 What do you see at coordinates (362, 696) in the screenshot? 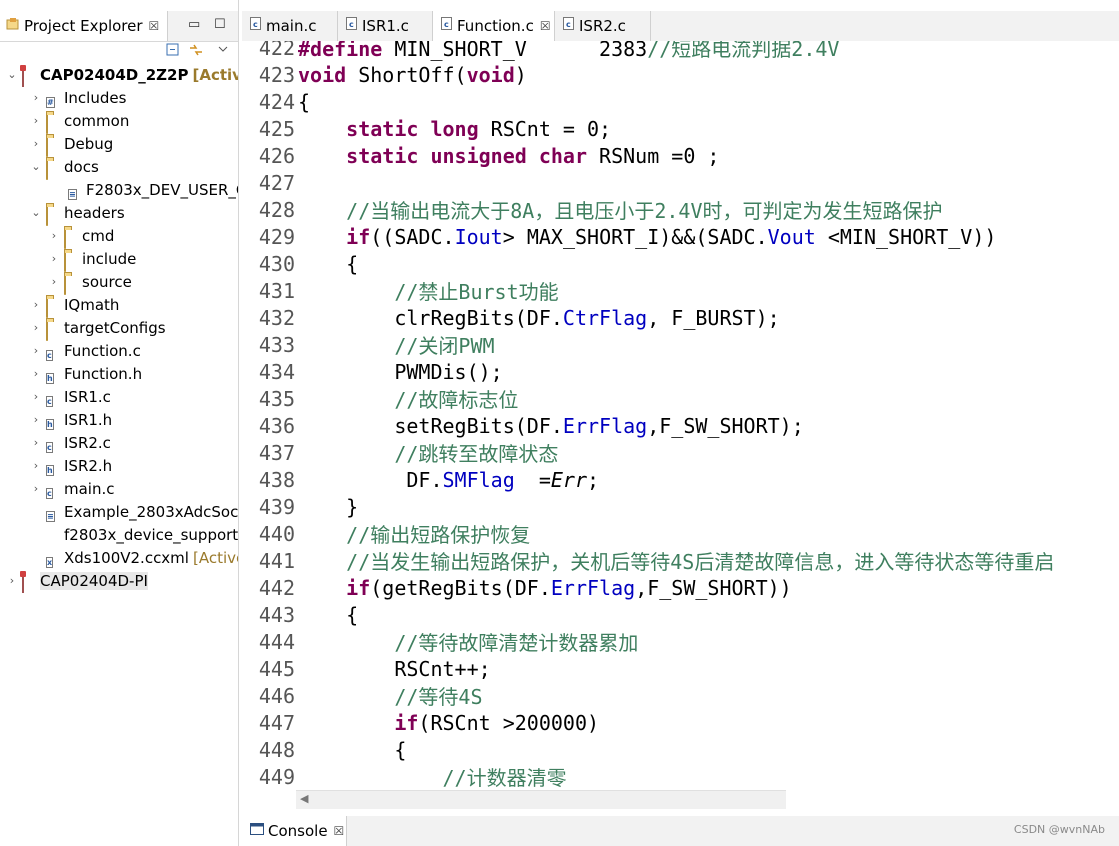
I see `code-line: 446 //等待4S` at bounding box center [362, 696].